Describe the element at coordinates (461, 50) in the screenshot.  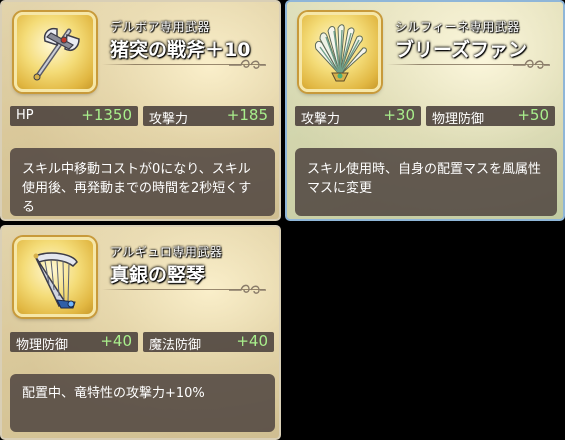
I see `weapon-name: ブリーズファン` at that location.